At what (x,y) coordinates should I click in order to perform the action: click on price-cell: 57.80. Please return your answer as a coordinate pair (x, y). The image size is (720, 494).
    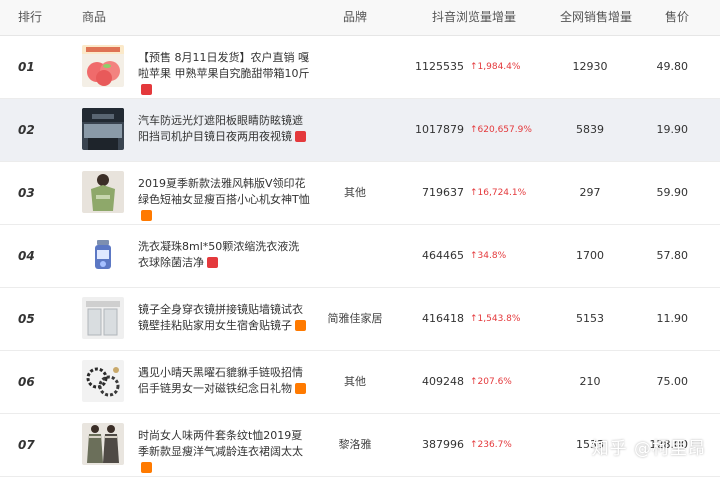
    Looking at the image, I should click on (672, 255).